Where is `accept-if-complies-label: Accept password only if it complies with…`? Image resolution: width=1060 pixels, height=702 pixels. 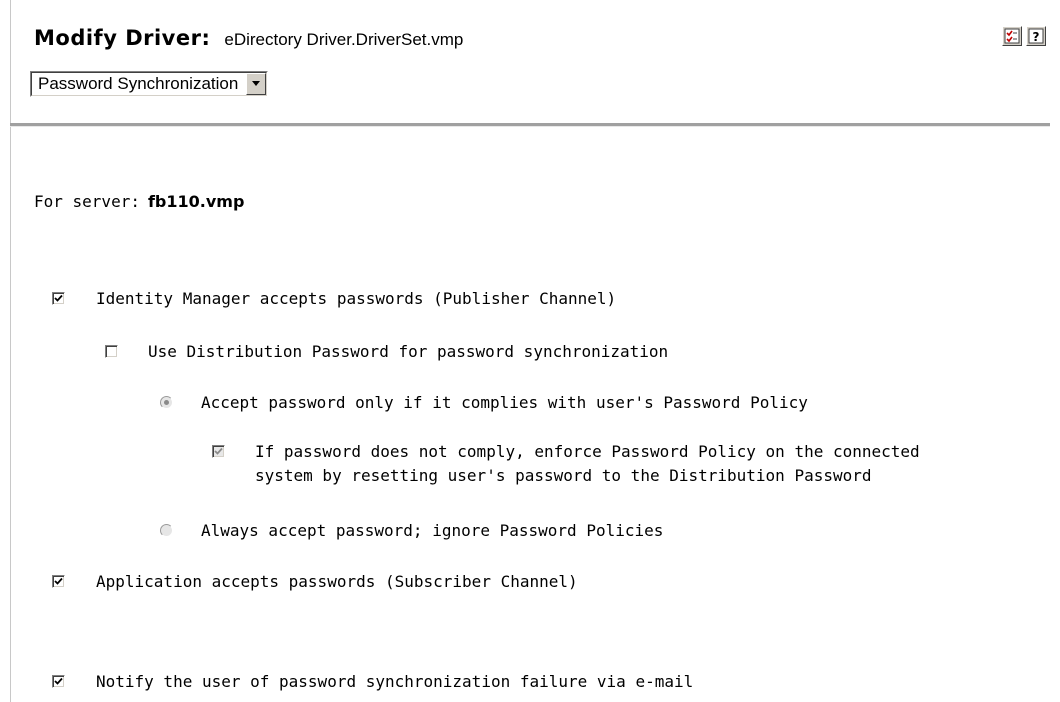
accept-if-complies-label: Accept password only if it complies with… is located at coordinates (504, 402).